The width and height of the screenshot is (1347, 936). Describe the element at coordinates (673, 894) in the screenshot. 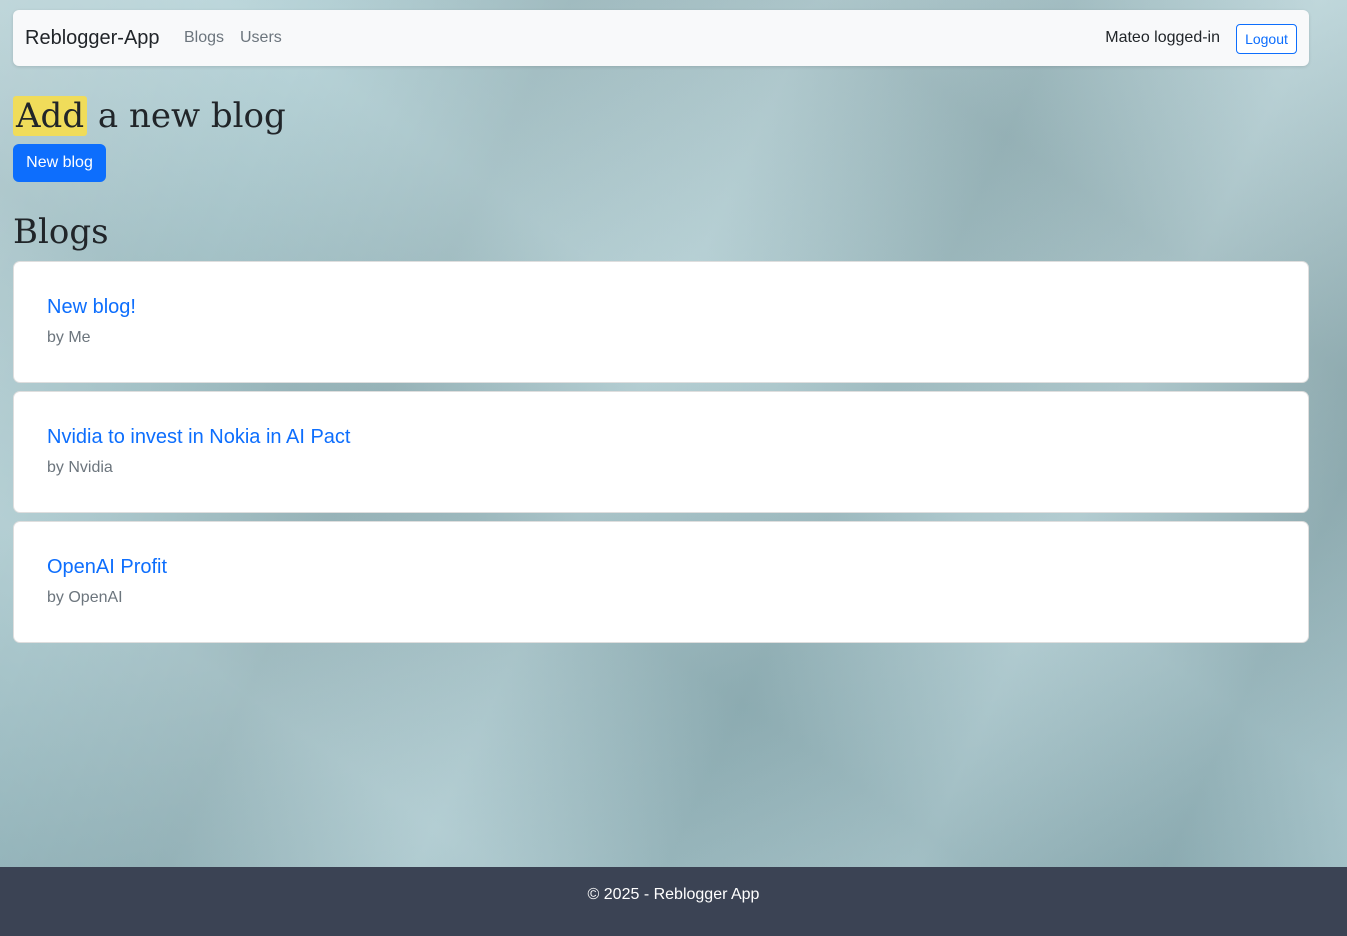

I see `footer-text: © 2025 - Reblogger App` at that location.